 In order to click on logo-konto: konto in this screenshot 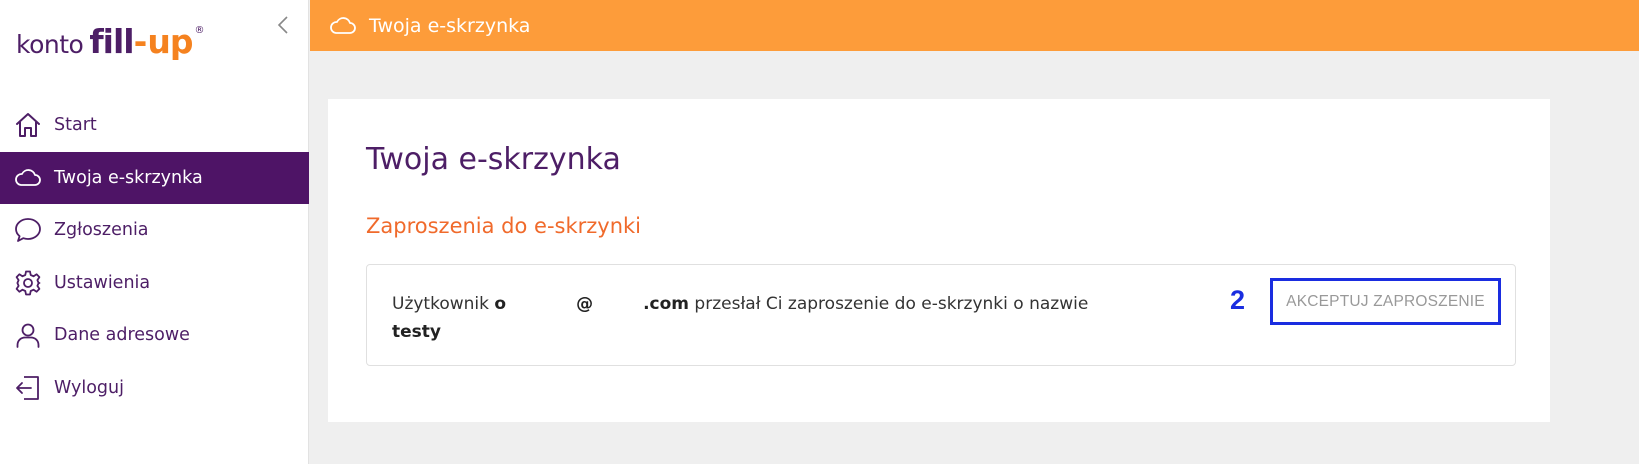, I will do `click(50, 44)`.